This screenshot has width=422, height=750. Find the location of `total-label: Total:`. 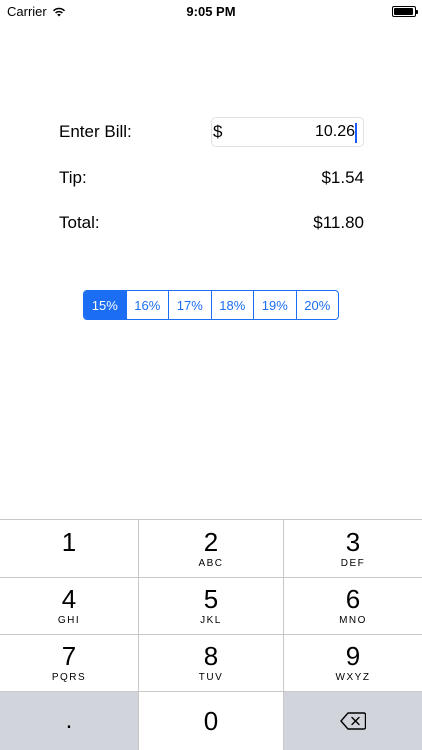

total-label: Total: is located at coordinates (79, 222).